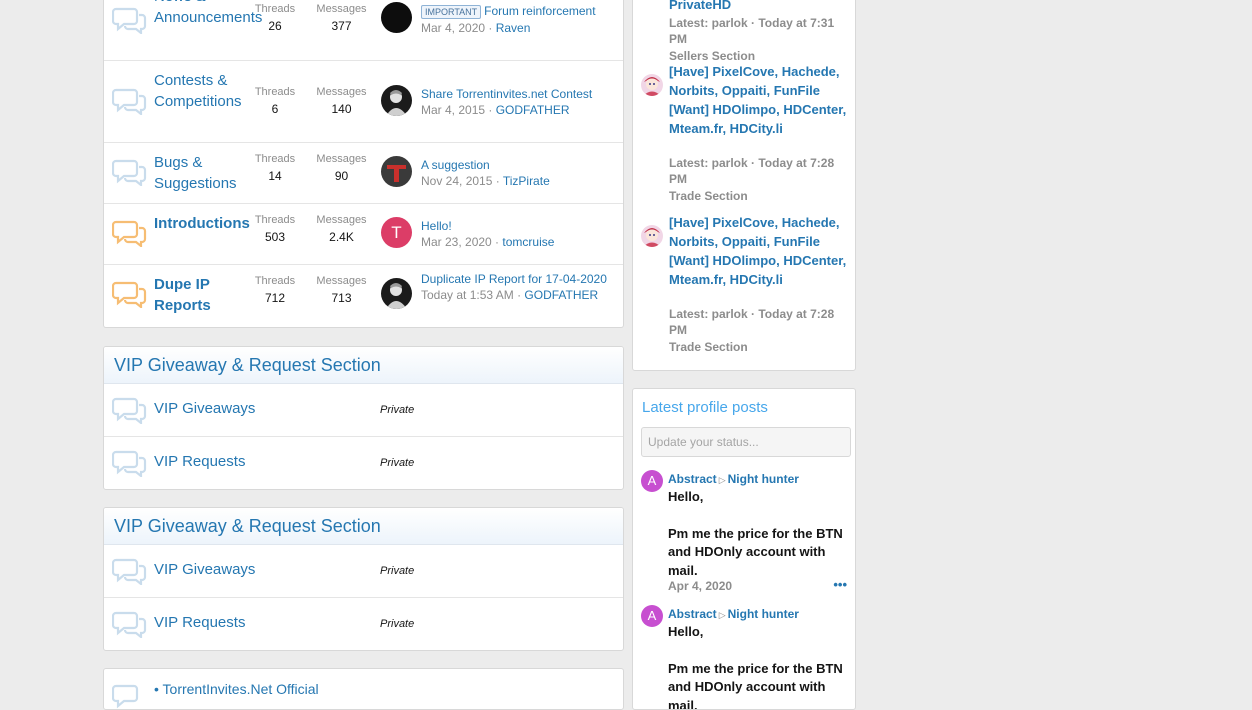 The width and height of the screenshot is (1252, 710). What do you see at coordinates (363, 689) in the screenshot?
I see `official-section-block: • TorrentInvites.Net Official` at bounding box center [363, 689].